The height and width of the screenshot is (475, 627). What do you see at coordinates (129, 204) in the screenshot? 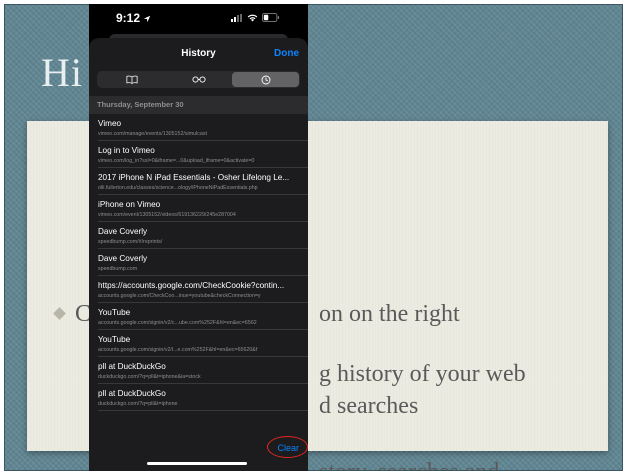
I see `history-item-title: iPhone on Vimeo` at bounding box center [129, 204].